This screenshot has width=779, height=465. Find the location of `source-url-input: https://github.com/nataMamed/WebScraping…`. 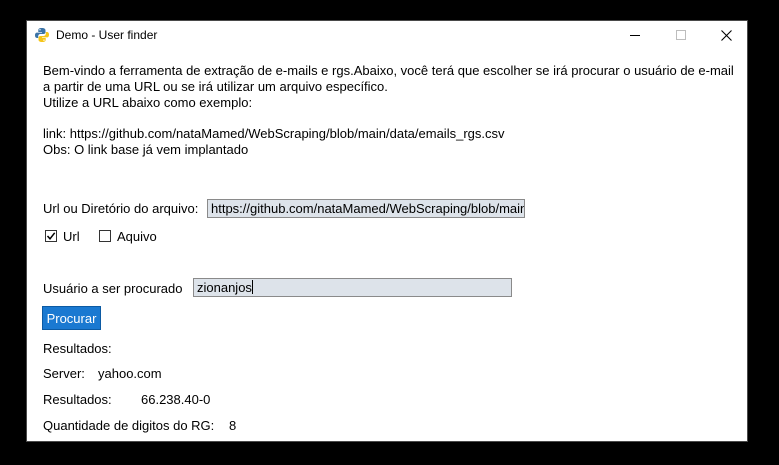

source-url-input: https://github.com/nataMamed/WebScraping… is located at coordinates (366, 208).